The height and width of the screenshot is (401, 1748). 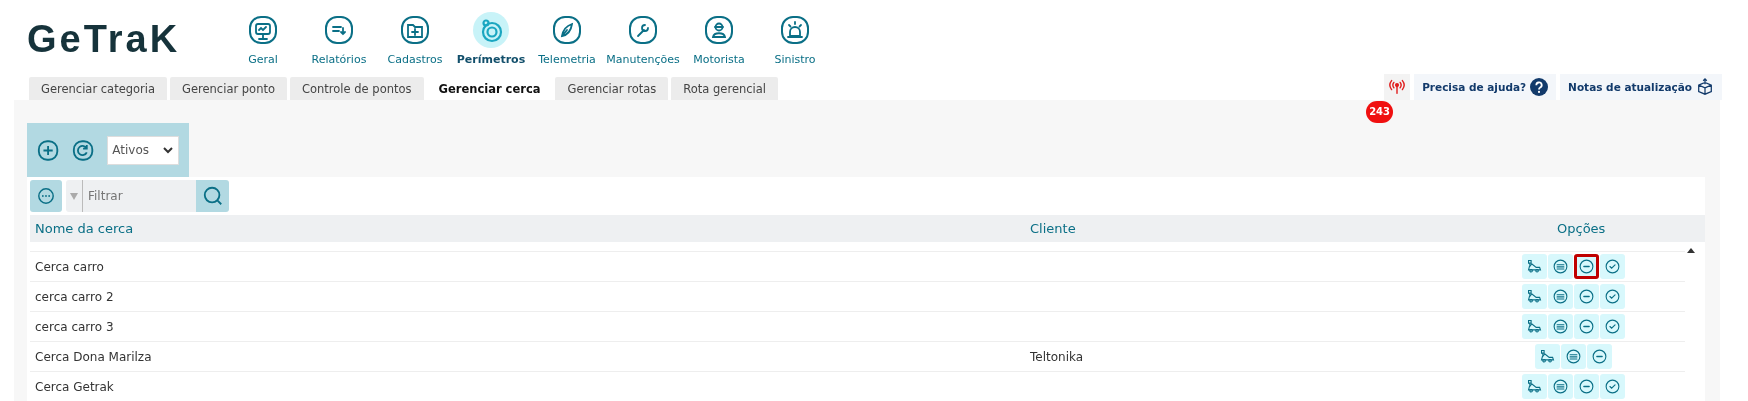 I want to click on tab: Gerenciar rotas, so click(x=612, y=88).